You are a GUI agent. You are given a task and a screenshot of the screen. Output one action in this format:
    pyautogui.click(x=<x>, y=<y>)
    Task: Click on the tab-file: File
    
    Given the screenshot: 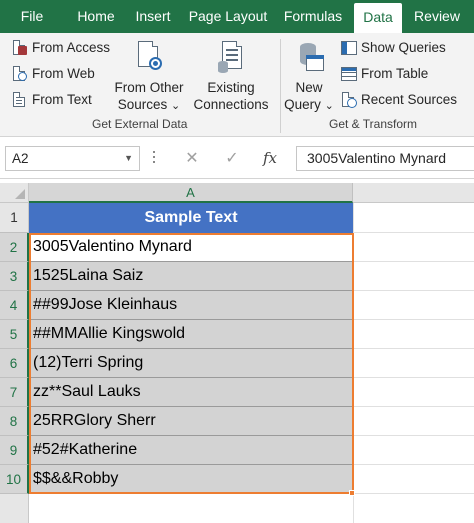 What is the action you would take?
    pyautogui.click(x=32, y=16)
    